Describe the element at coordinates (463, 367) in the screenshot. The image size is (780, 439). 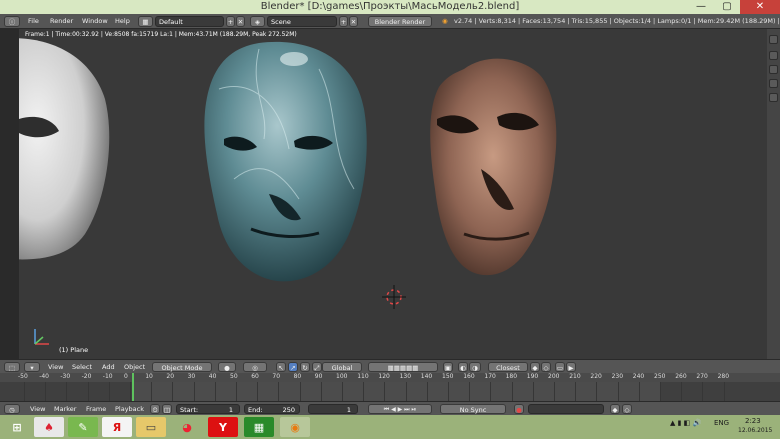
I see `proportional-edit-icon: ◐` at that location.